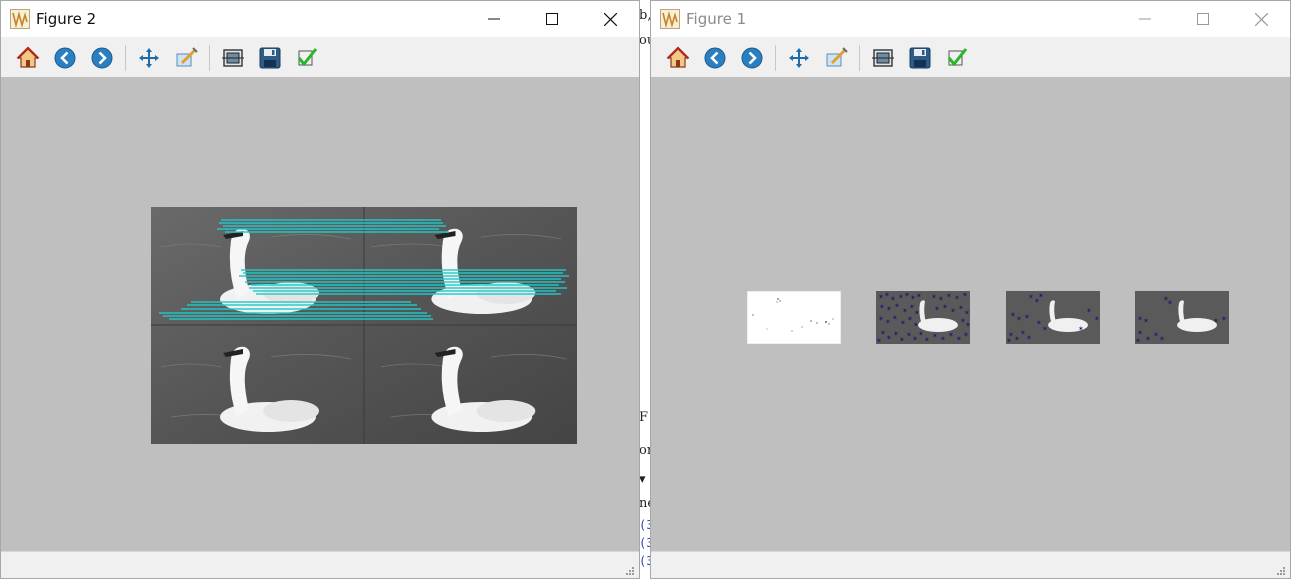 The width and height of the screenshot is (1291, 579). I want to click on binary-mask-thumbnail, so click(794, 317).